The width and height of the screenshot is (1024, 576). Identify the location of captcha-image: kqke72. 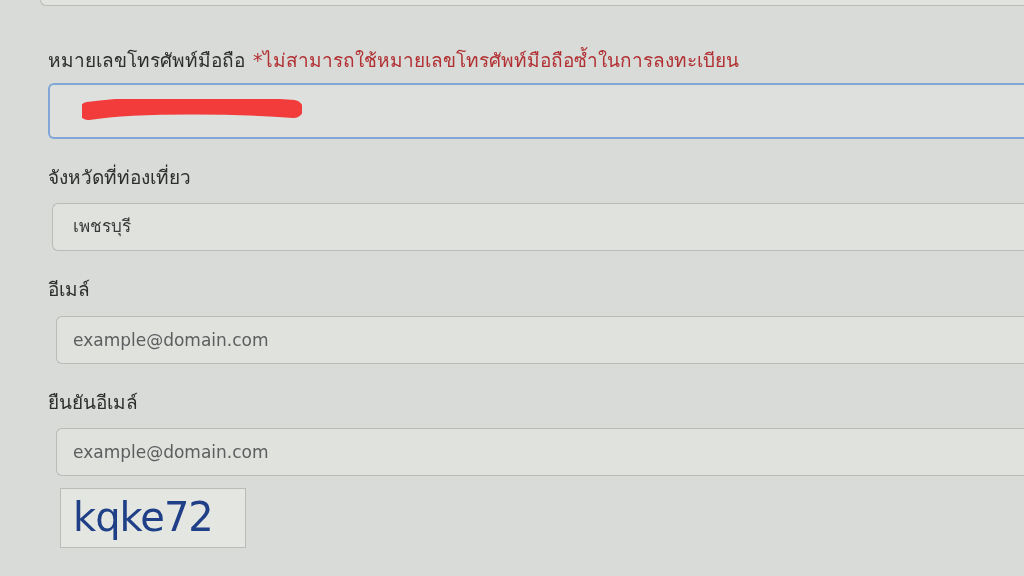
(153, 518).